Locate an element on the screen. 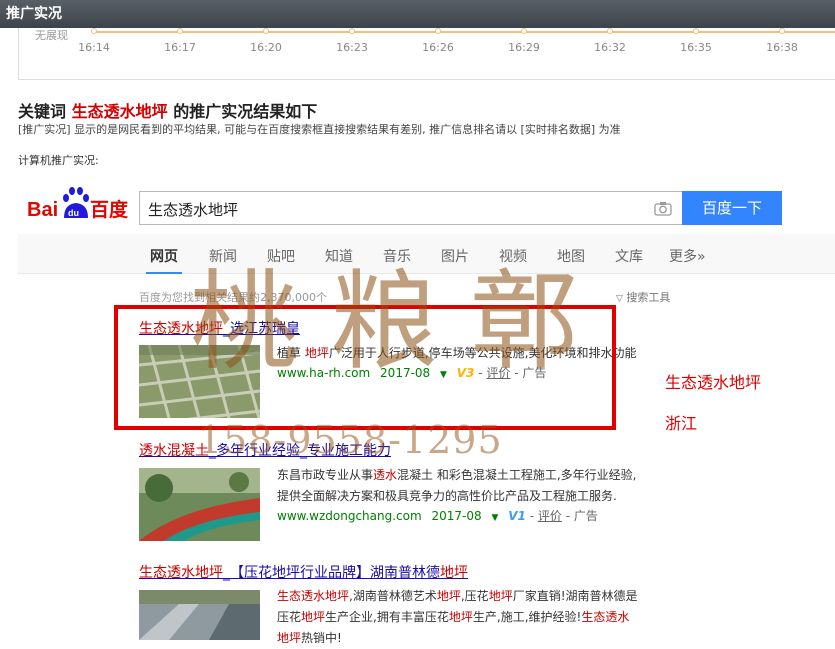 Image resolution: width=835 pixels, height=649 pixels. ad-desc-text: 东昌市政专业从事 is located at coordinates (325, 475).